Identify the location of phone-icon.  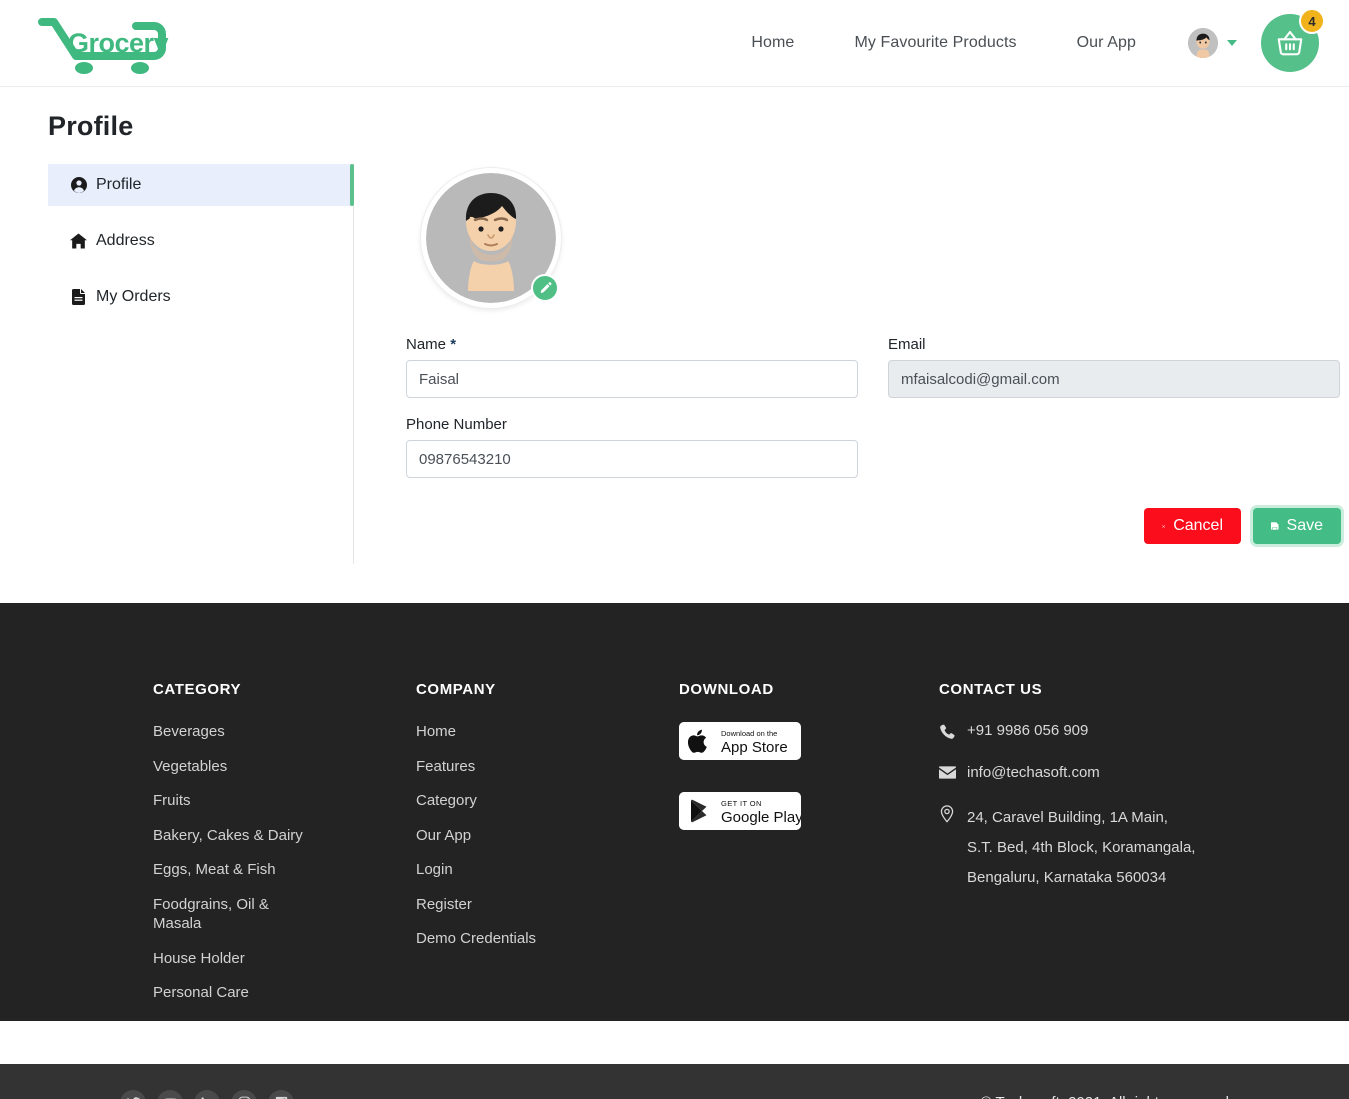
(948, 733).